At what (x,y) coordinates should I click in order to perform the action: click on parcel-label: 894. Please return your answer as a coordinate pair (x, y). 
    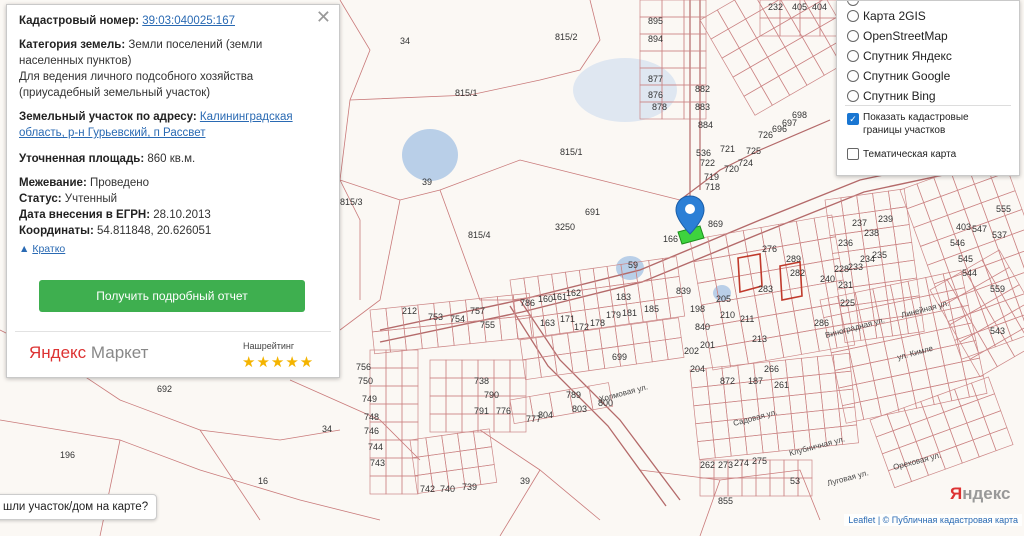
    Looking at the image, I should click on (655, 39).